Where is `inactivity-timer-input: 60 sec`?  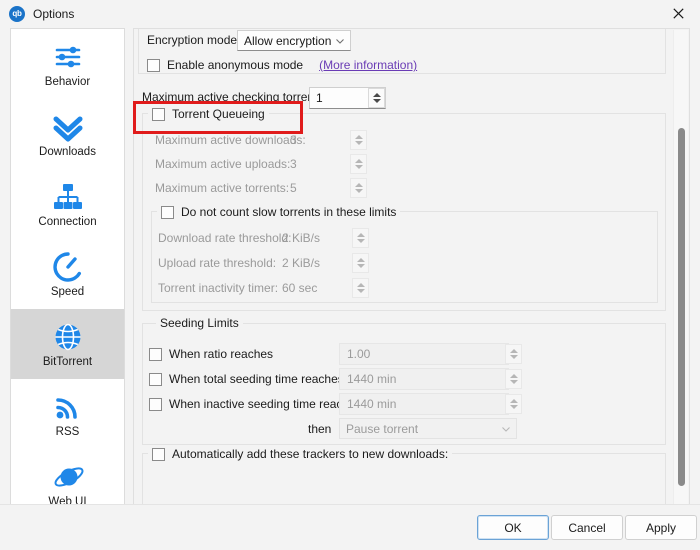
inactivity-timer-input: 60 sec is located at coordinates (312, 288).